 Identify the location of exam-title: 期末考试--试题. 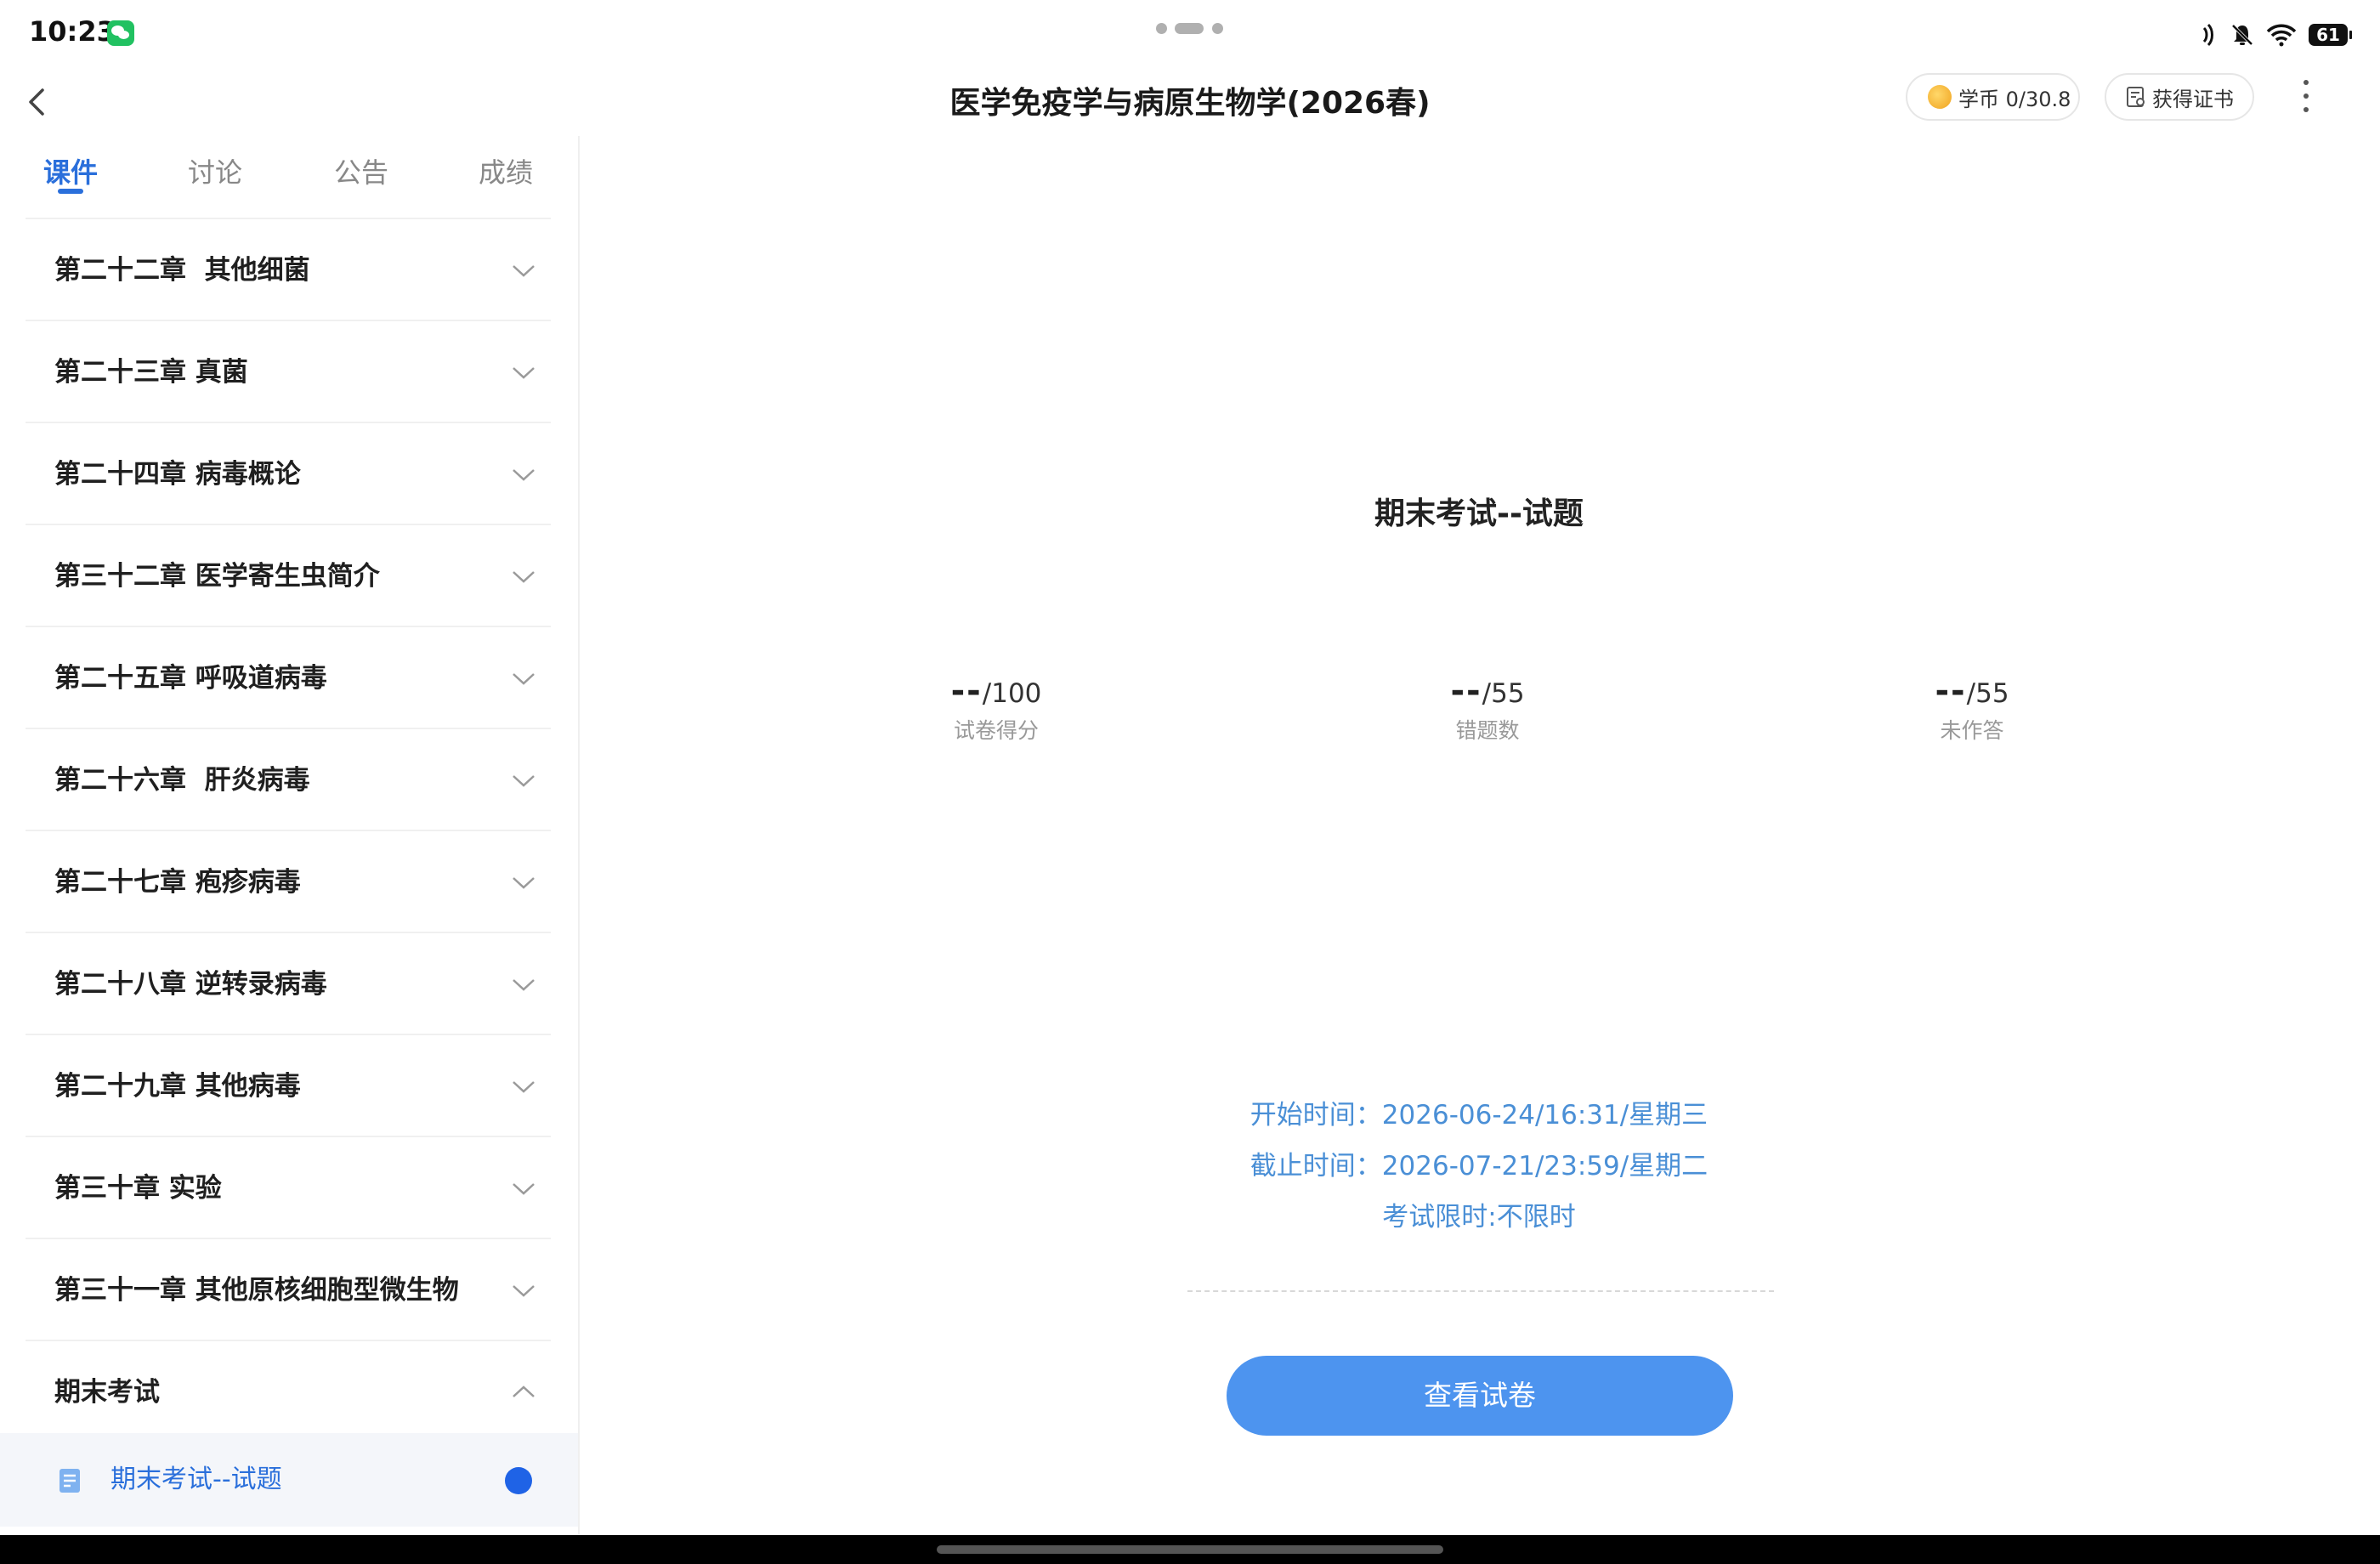
(1479, 513).